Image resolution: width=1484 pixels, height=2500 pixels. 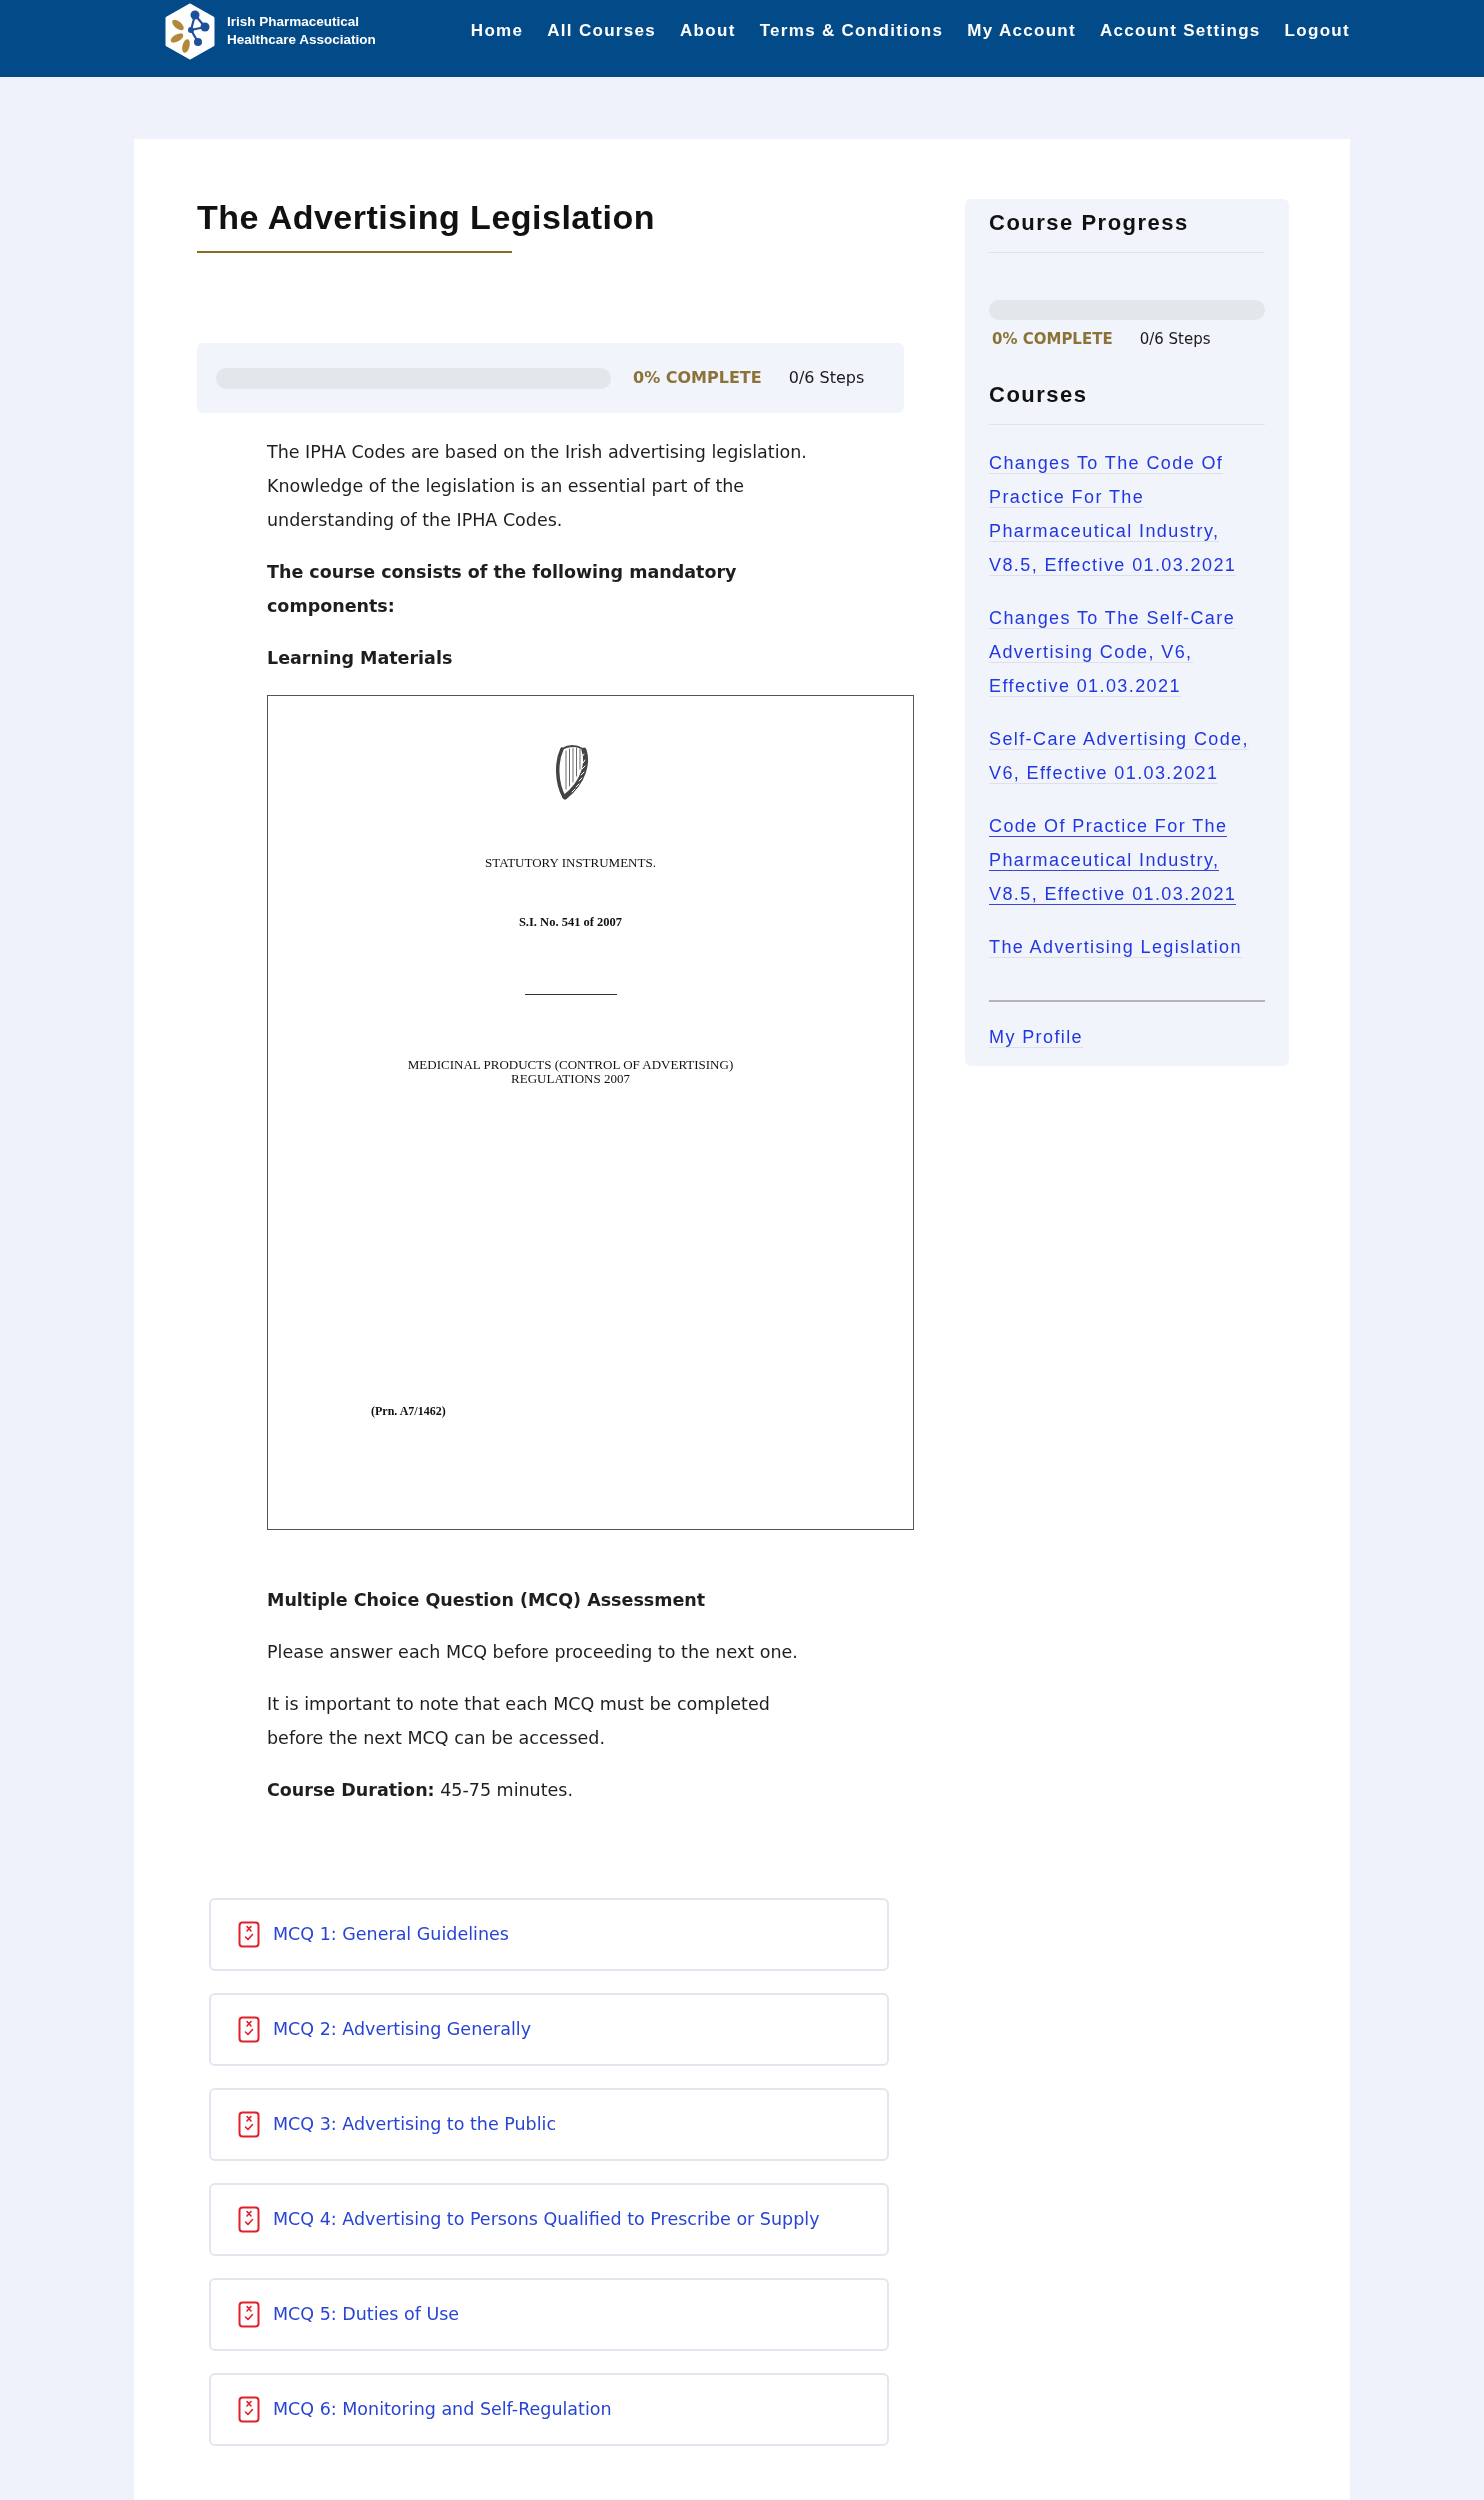 What do you see at coordinates (549, 2029) in the screenshot?
I see `lesson-item: MCQ 2: Advertising Generally` at bounding box center [549, 2029].